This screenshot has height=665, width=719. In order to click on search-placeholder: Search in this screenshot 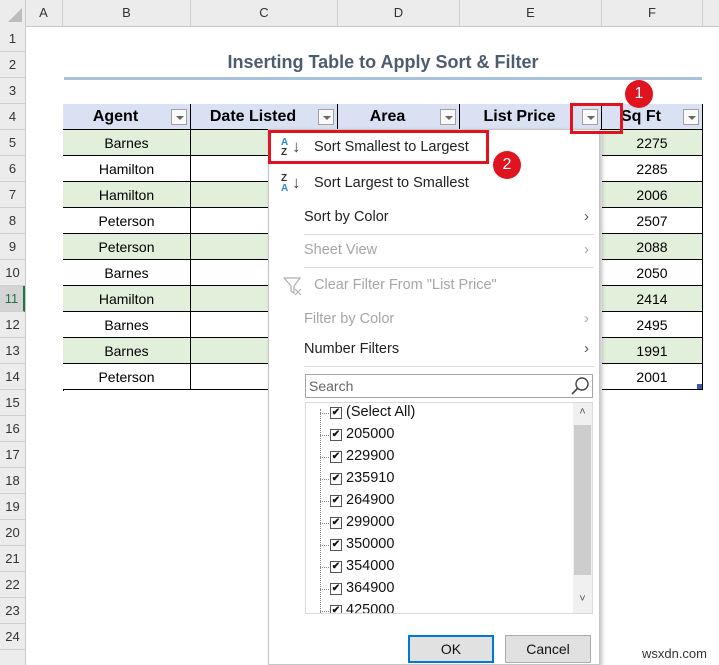, I will do `click(331, 386)`.